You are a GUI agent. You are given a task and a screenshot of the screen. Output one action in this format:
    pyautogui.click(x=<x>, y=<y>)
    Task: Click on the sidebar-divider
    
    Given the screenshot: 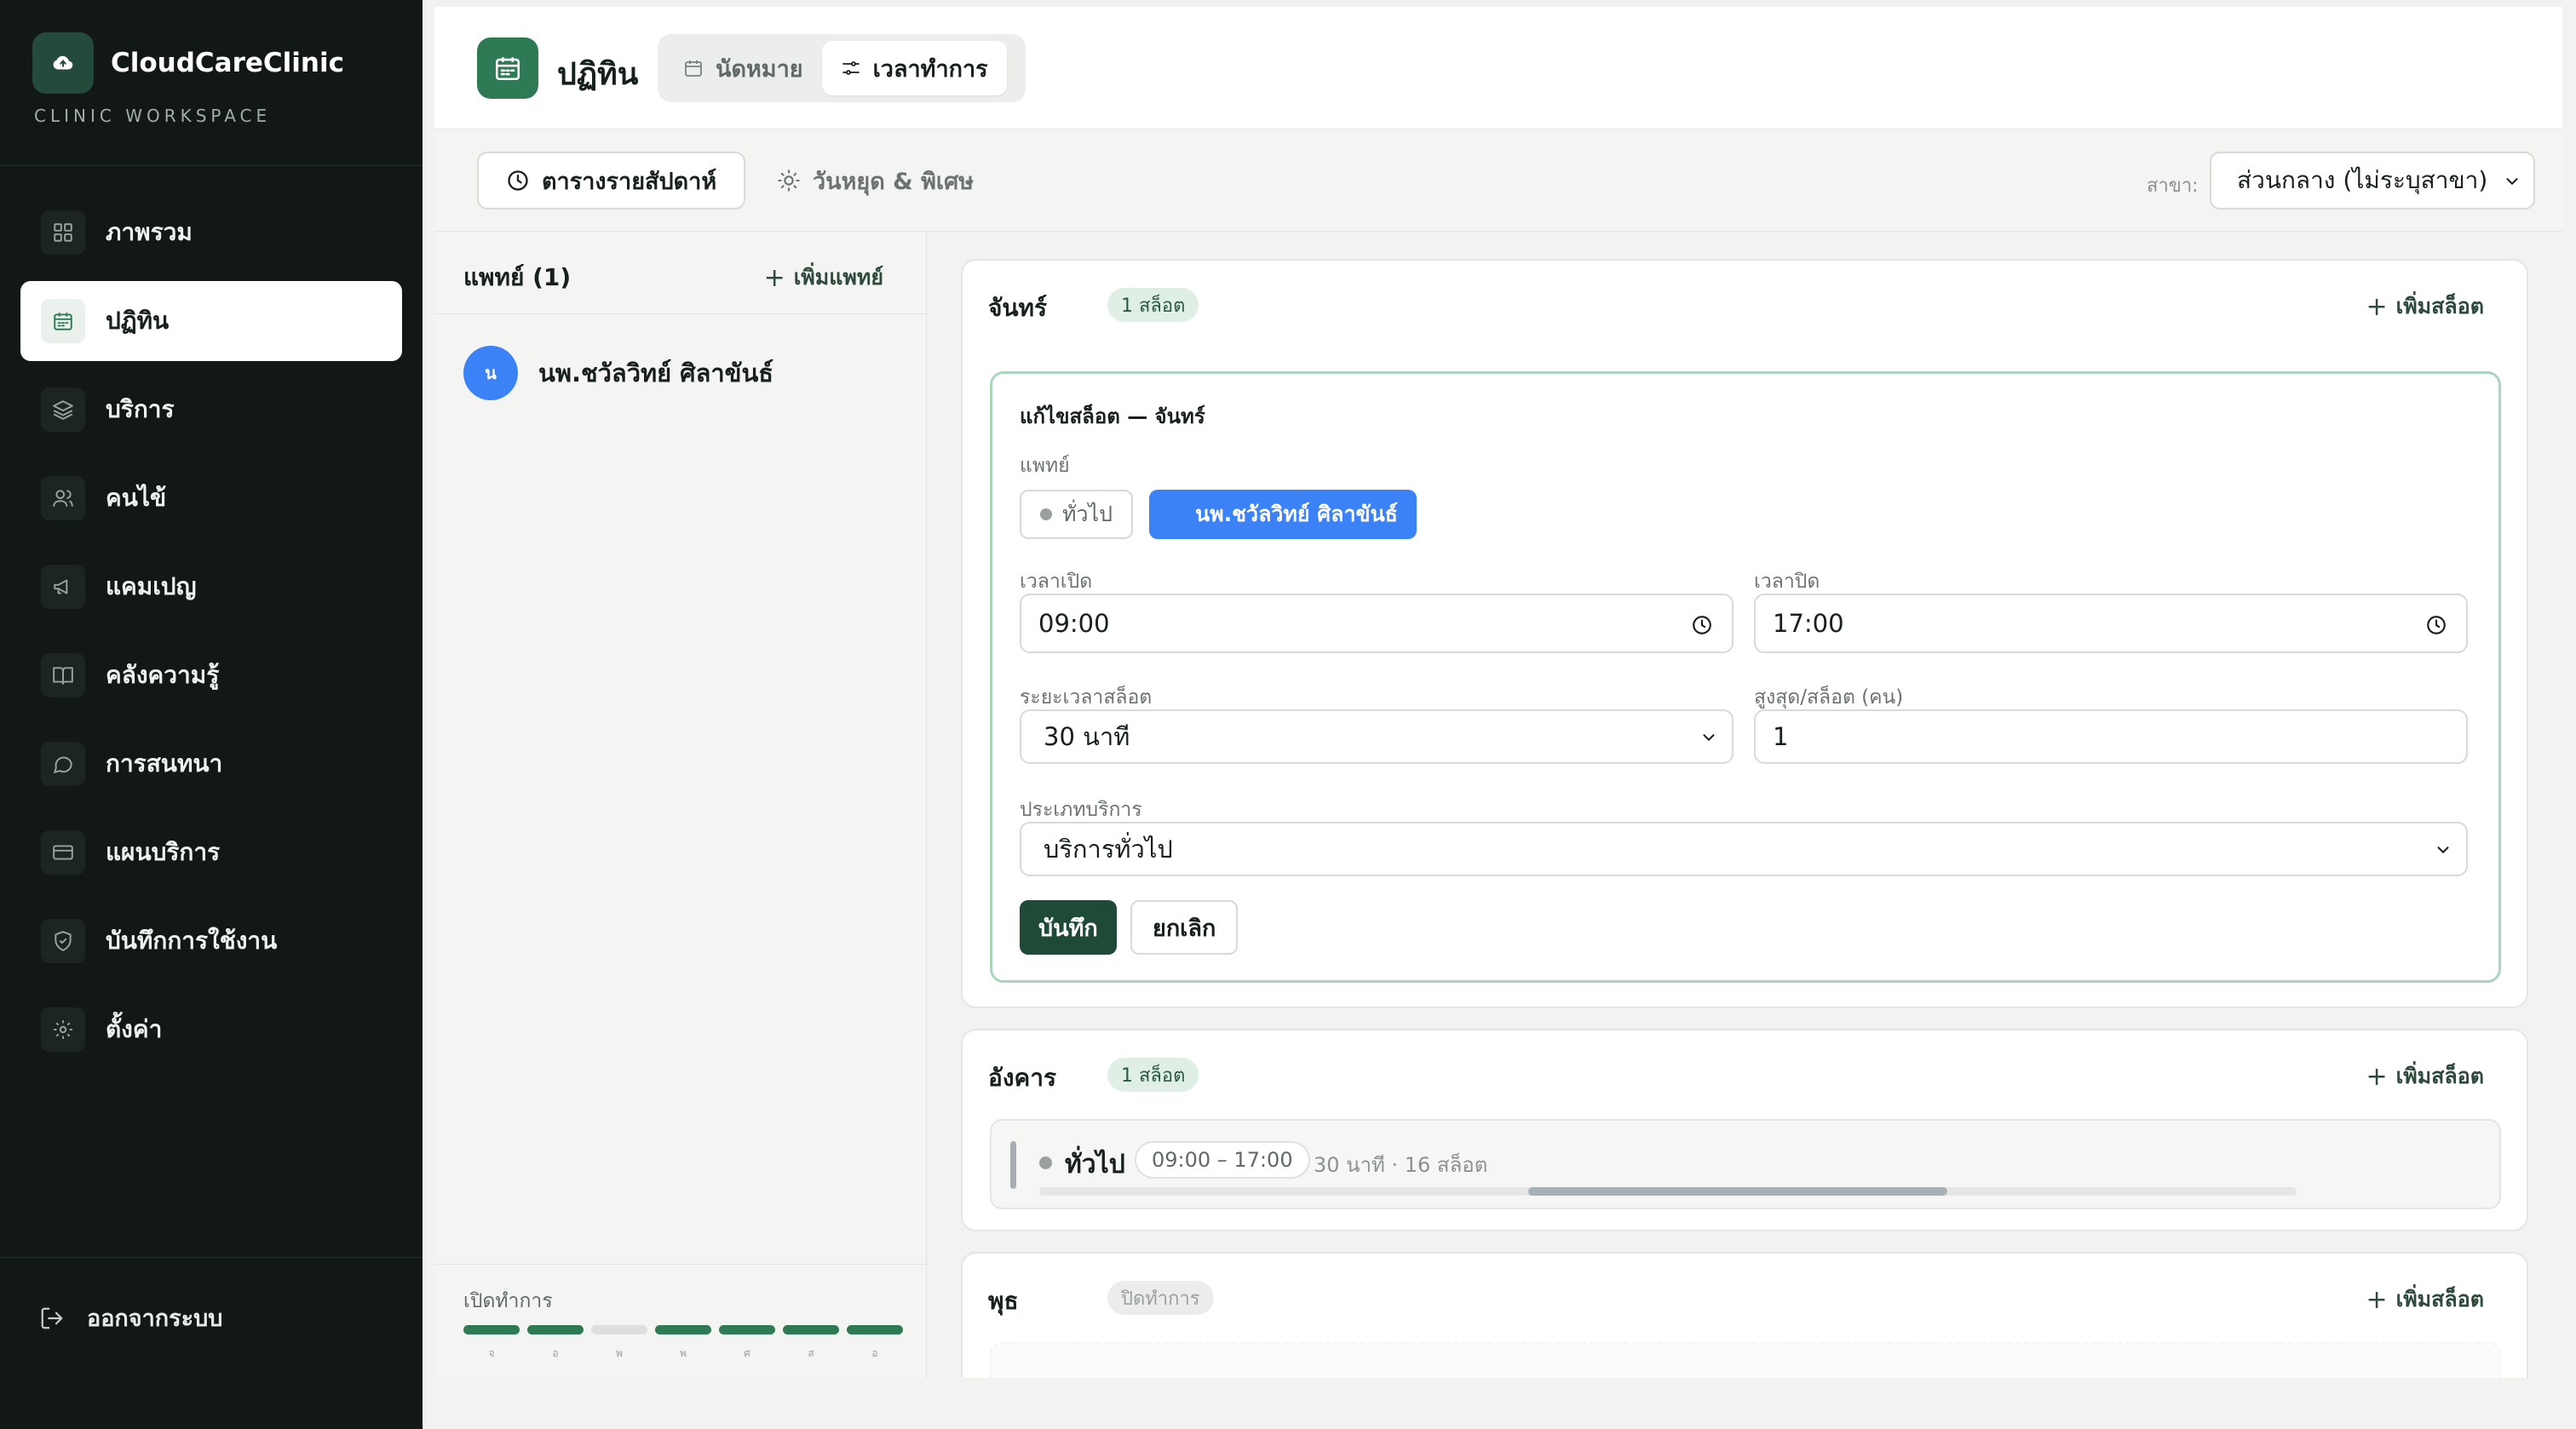 What is the action you would take?
    pyautogui.click(x=211, y=165)
    